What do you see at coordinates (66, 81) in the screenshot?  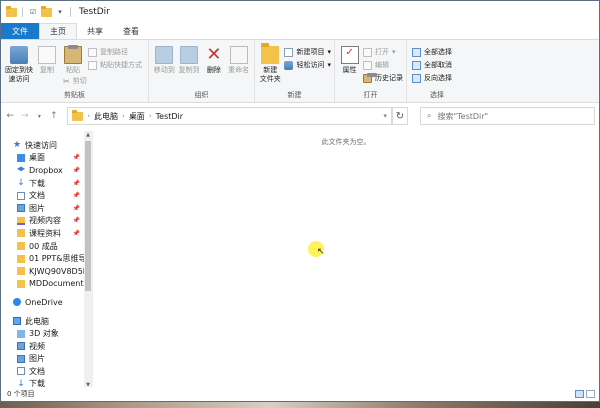 I see `scissors-icon: ✂` at bounding box center [66, 81].